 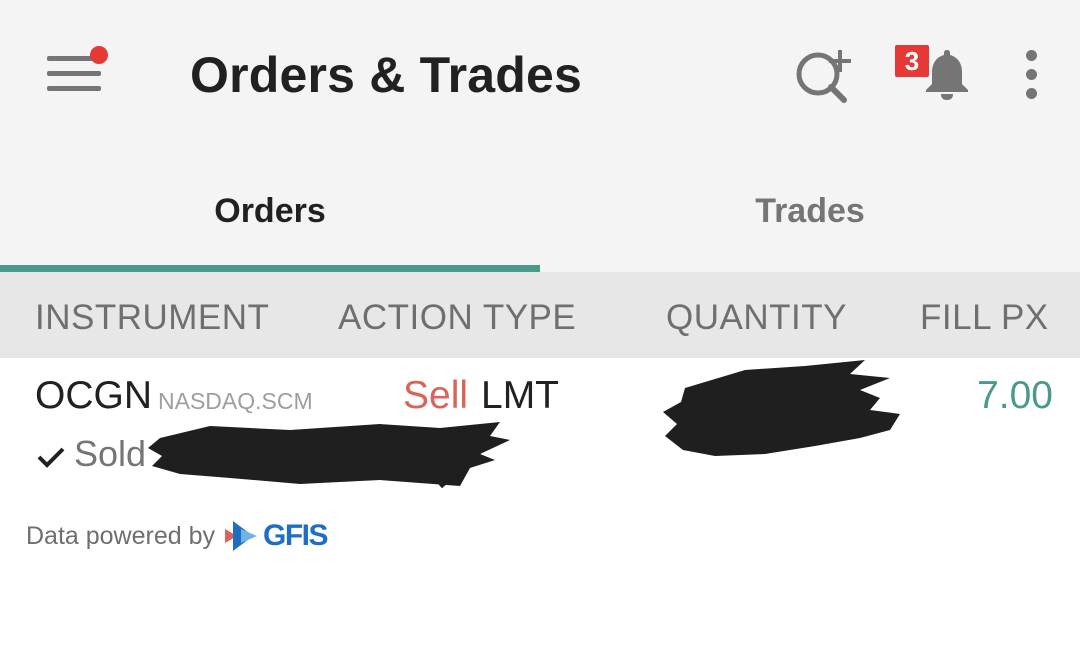 I want to click on order-fill-price: 7.00, so click(x=1015, y=395).